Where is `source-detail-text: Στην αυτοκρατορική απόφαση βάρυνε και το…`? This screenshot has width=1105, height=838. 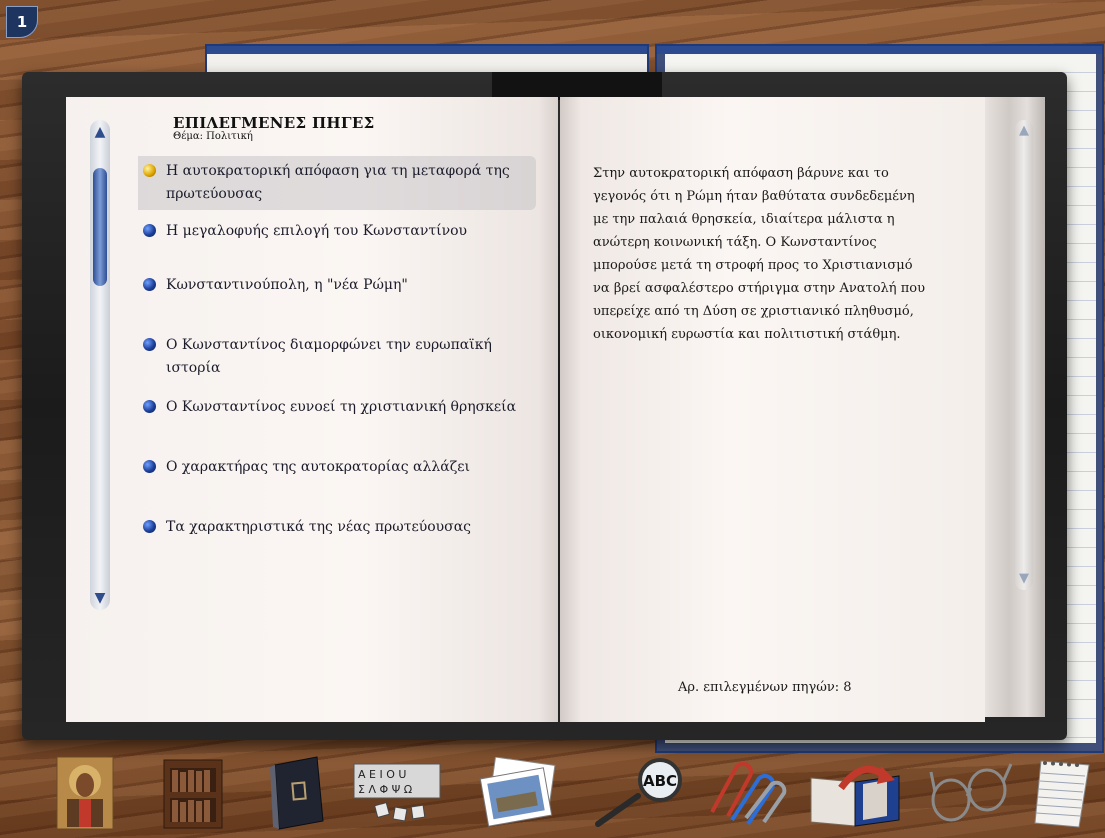 source-detail-text: Στην αυτοκρατορική απόφαση βάρυνε και το… is located at coordinates (759, 254).